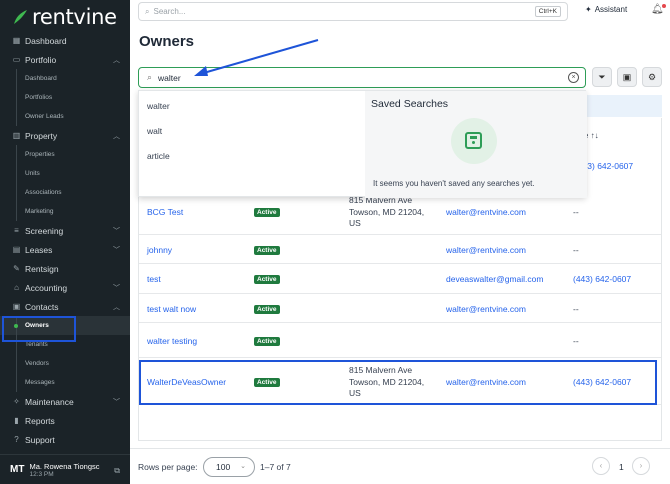 This screenshot has height=484, width=670. Describe the element at coordinates (65, 116) in the screenshot. I see `sidebar-subitem-owner-leads: Owner Leads` at that location.